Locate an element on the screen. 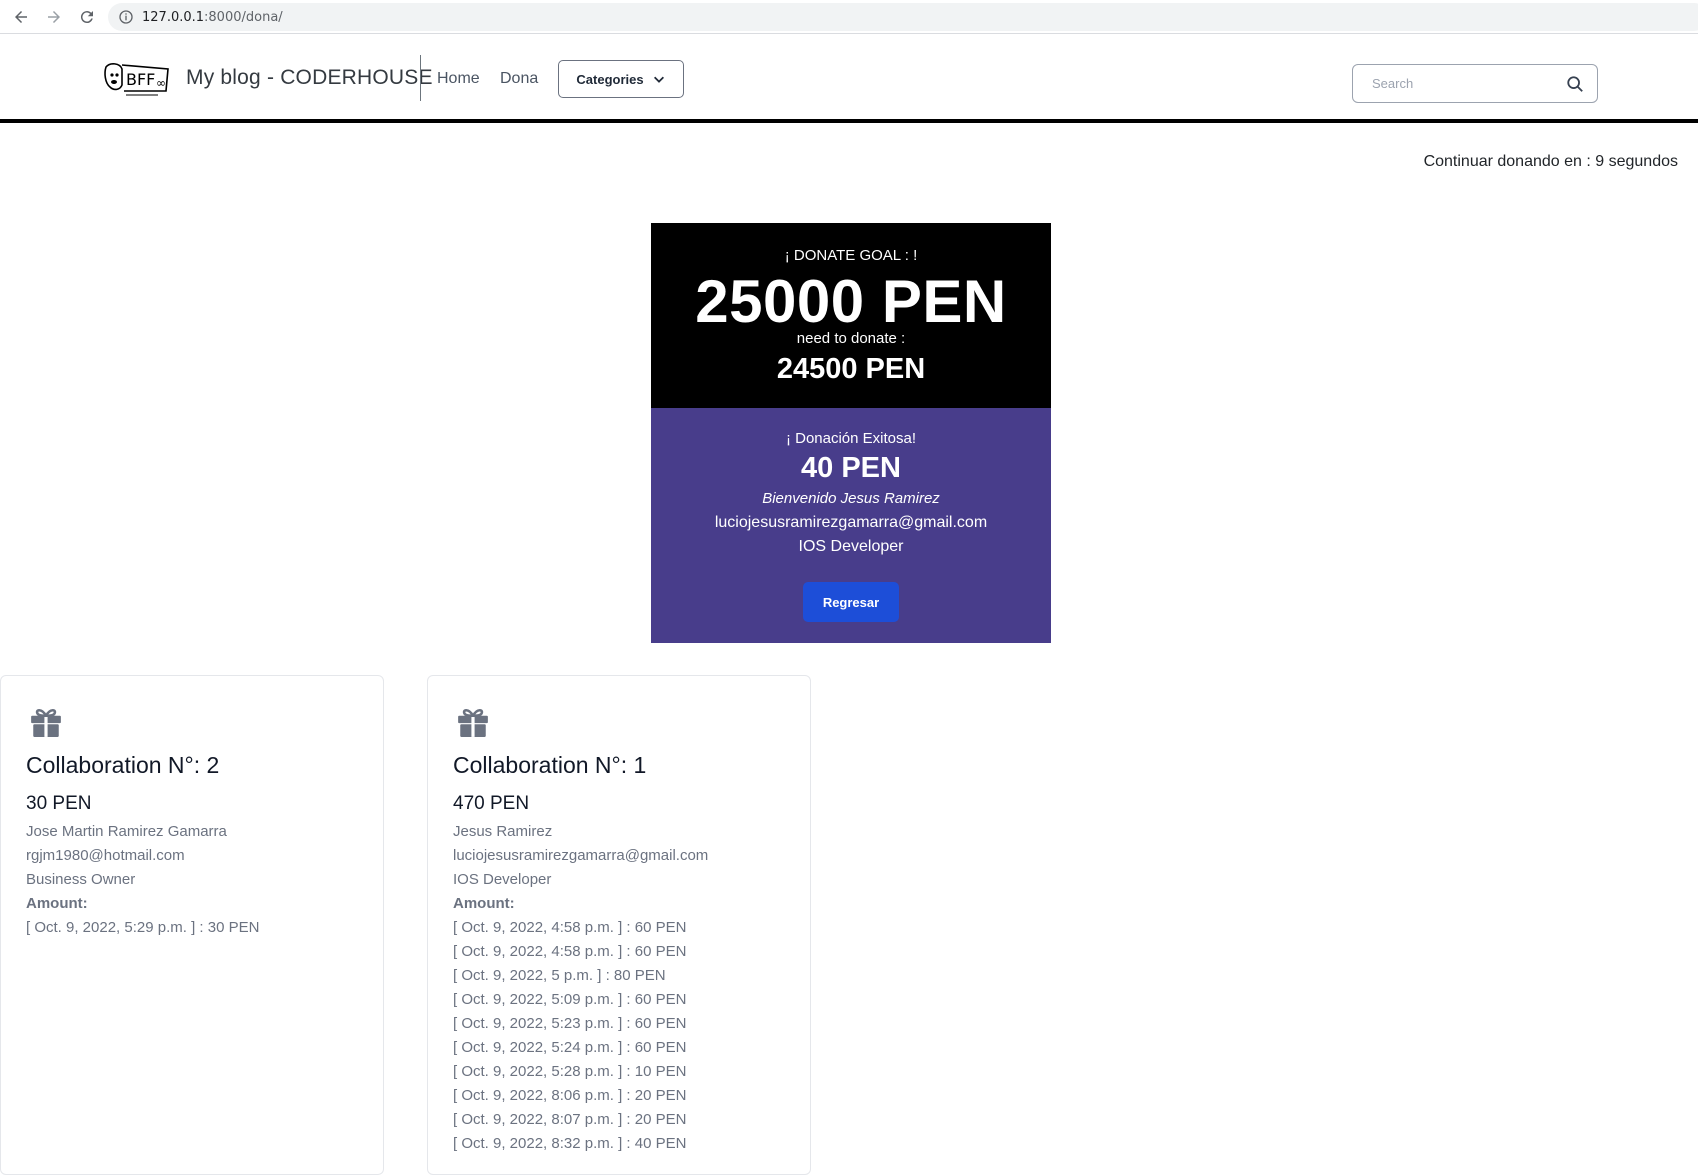 Image resolution: width=1698 pixels, height=1175 pixels. card-total: 470 PEN is located at coordinates (491, 803).